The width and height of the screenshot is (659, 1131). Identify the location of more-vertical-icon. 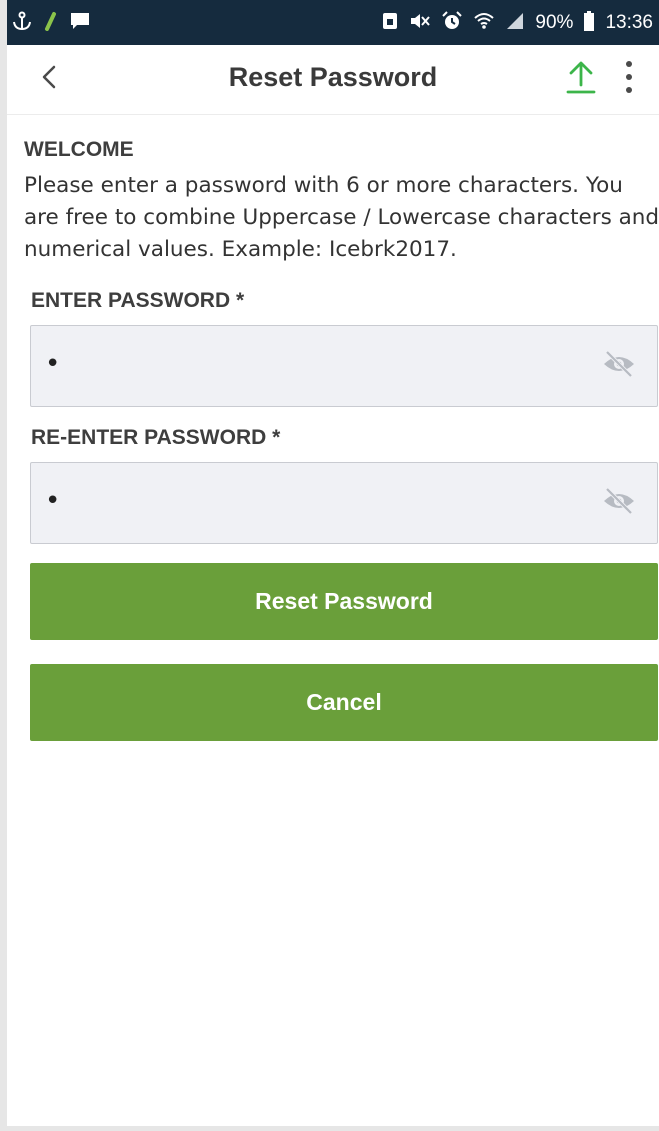
(629, 79).